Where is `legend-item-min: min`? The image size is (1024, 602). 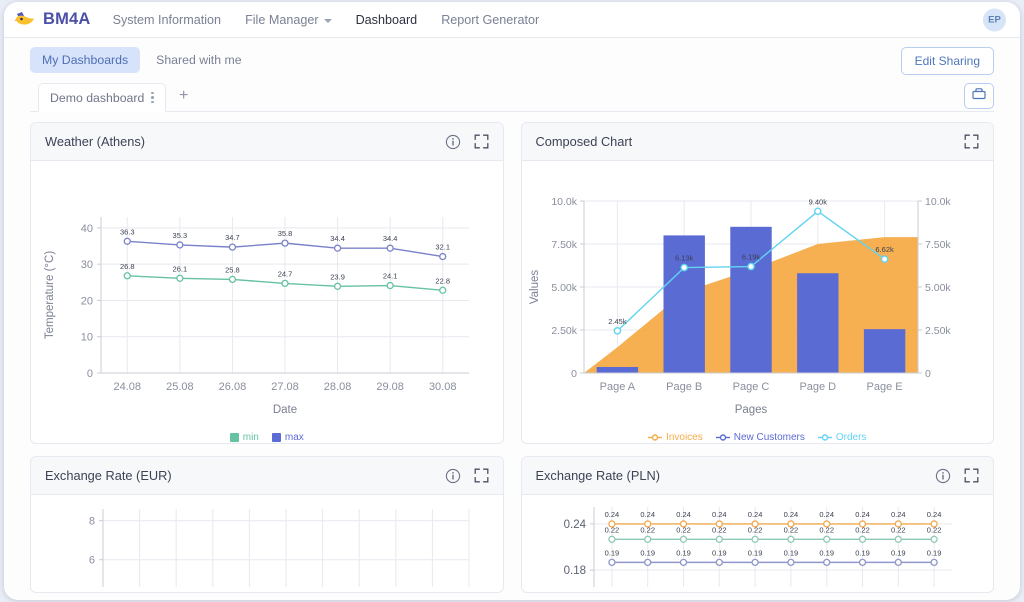 legend-item-min: min is located at coordinates (244, 437).